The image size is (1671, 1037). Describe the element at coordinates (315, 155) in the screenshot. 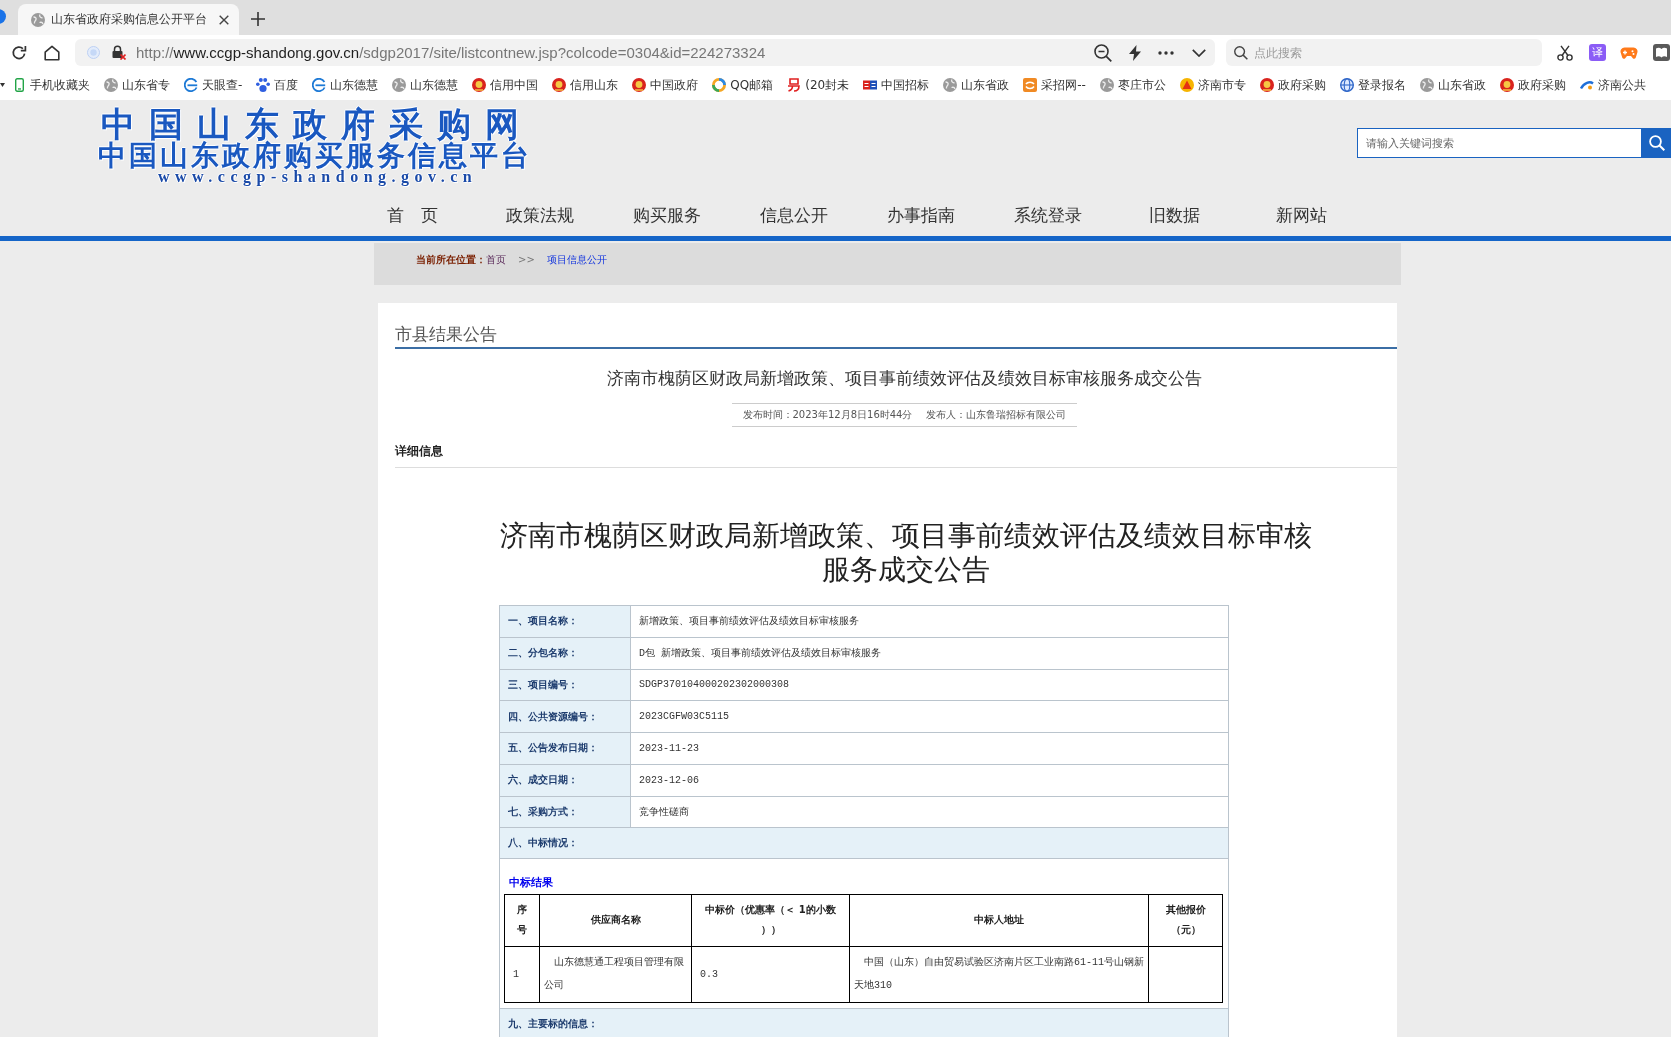

I see `logo-subtitle: 中国山东政府购买服务信息平台` at that location.